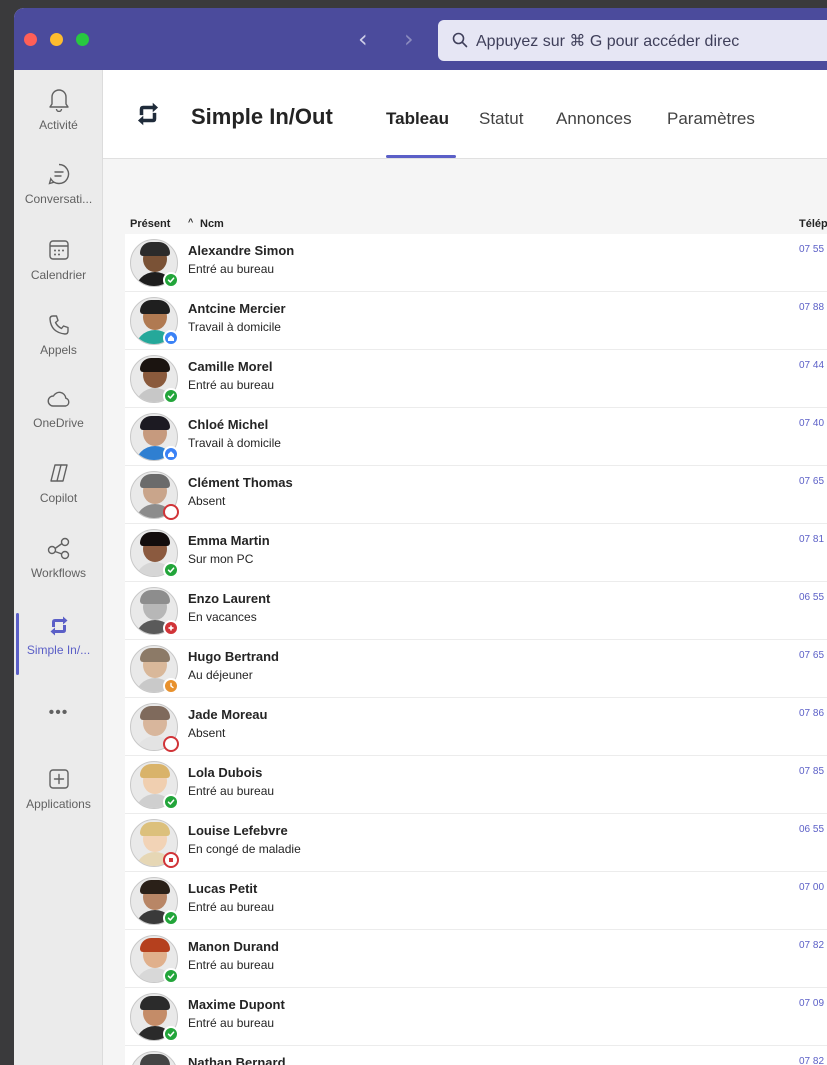 The width and height of the screenshot is (827, 1065). I want to click on table-row: Enzo Laurent En vacances 06 55, so click(476, 611).